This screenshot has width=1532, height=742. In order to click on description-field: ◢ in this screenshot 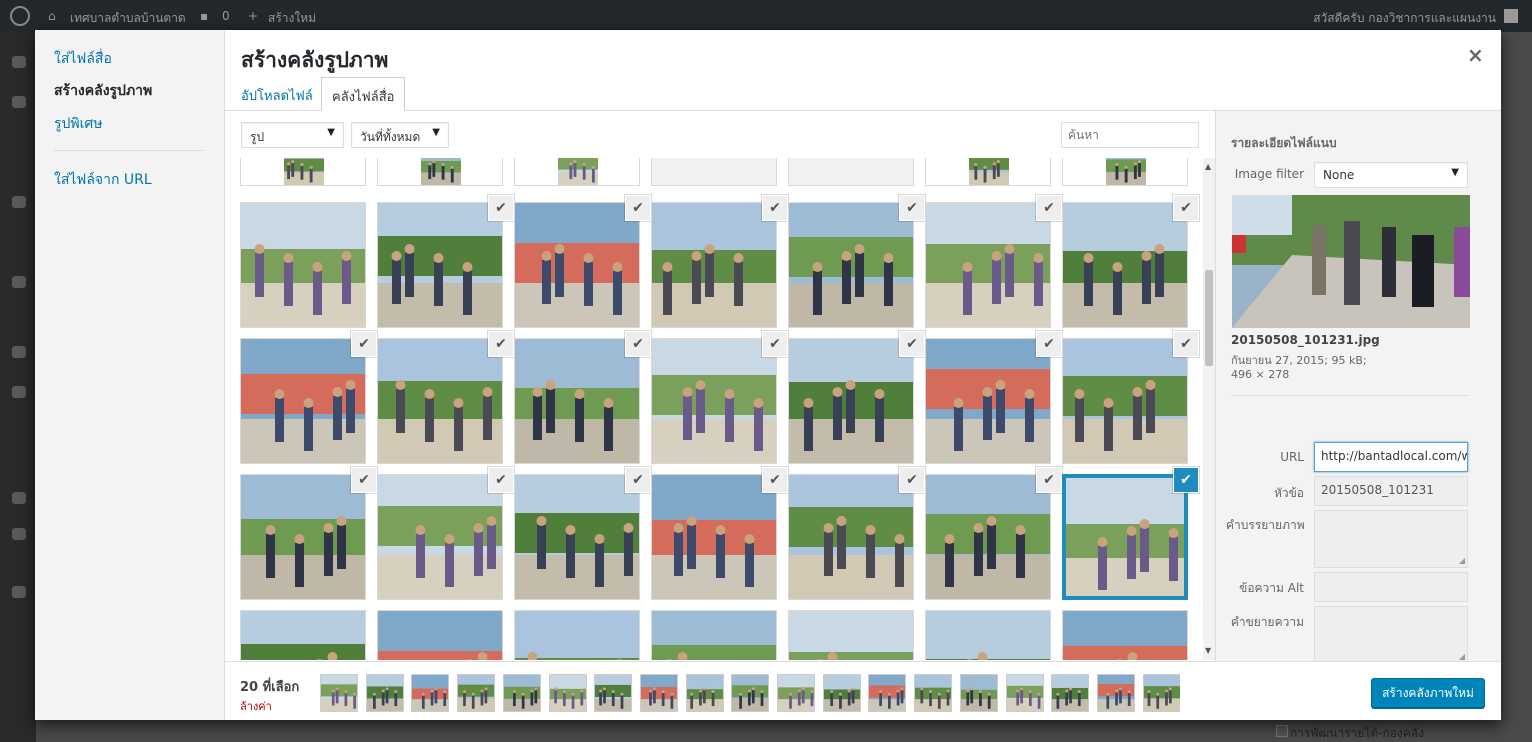, I will do `click(1391, 635)`.